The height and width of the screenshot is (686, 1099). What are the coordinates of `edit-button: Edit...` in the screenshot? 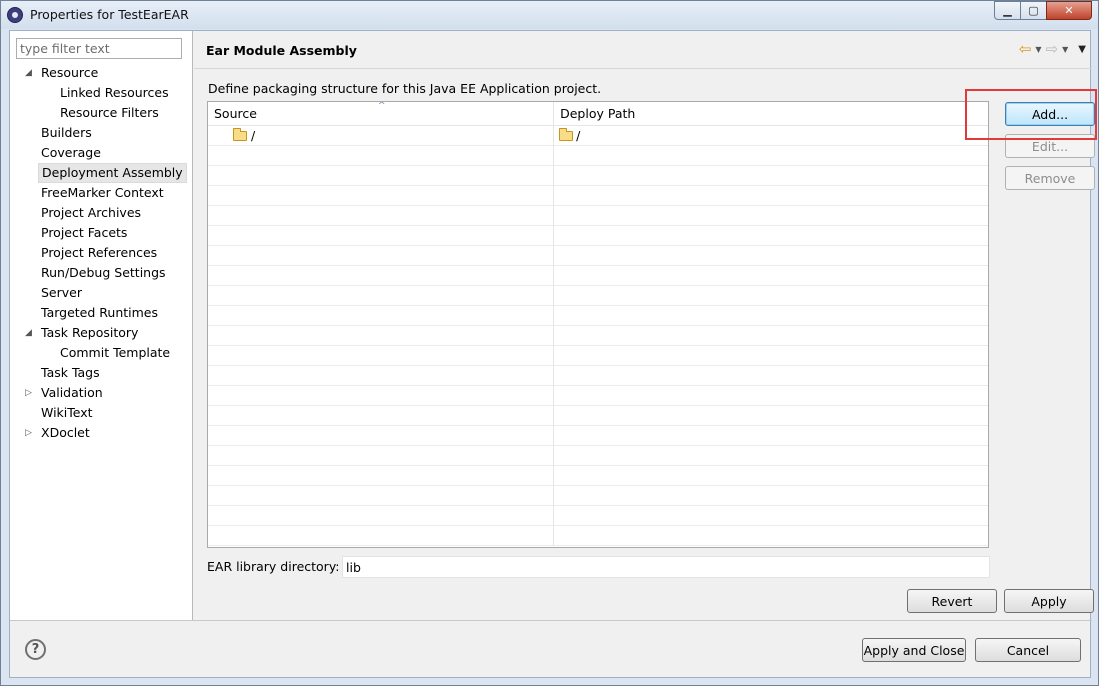 It's located at (1050, 146).